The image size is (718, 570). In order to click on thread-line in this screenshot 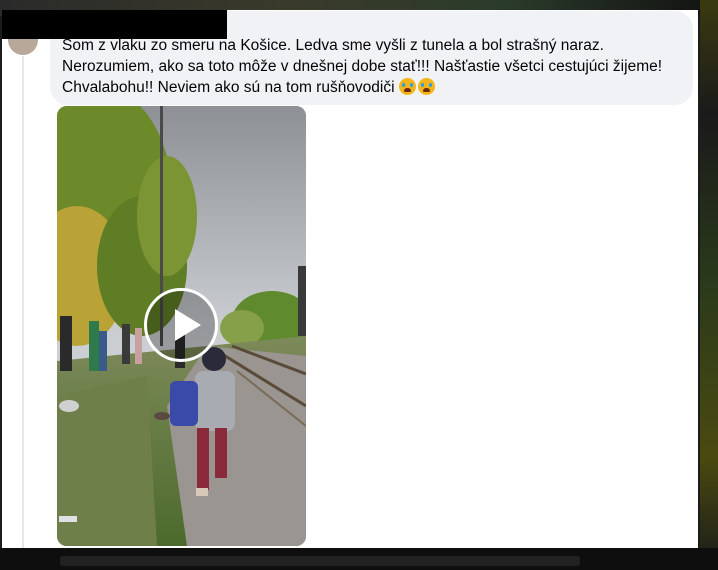, I will do `click(23, 302)`.